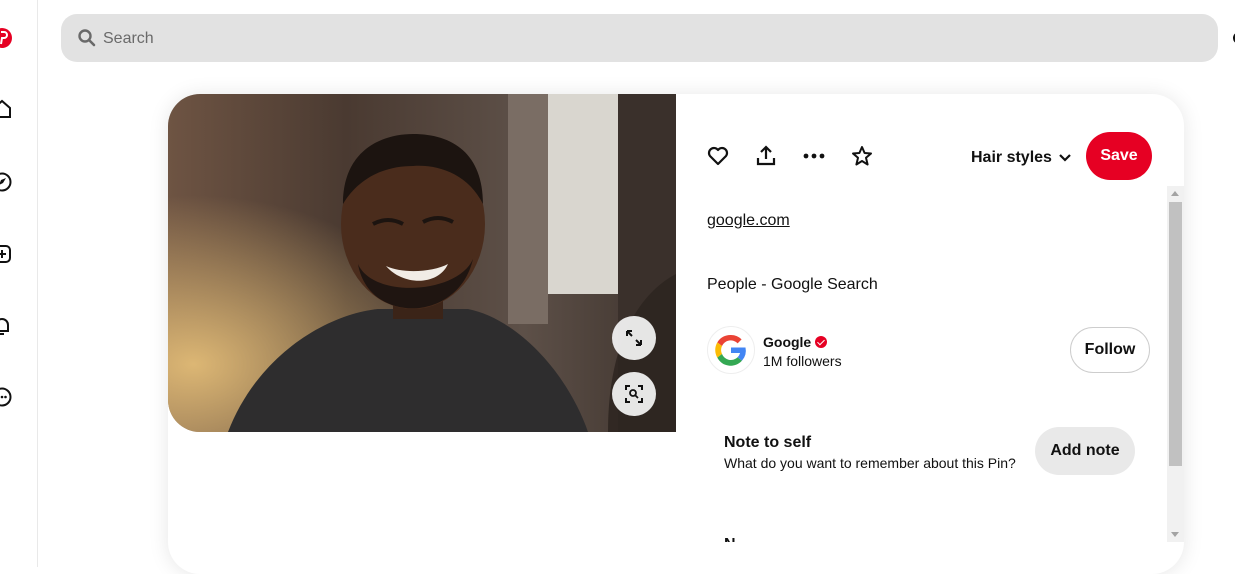 This screenshot has width=1235, height=574. Describe the element at coordinates (1175, 193) in the screenshot. I see `scroll-up-arrow` at that location.